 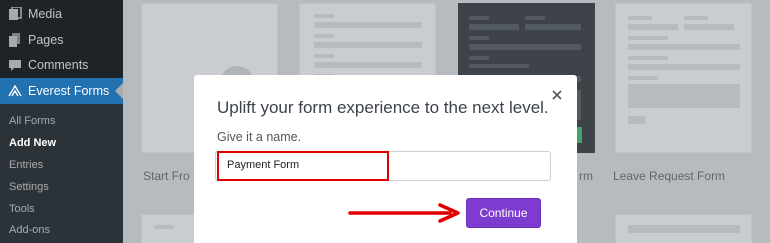 I want to click on template-title-scratch: Start Fro, so click(x=166, y=176).